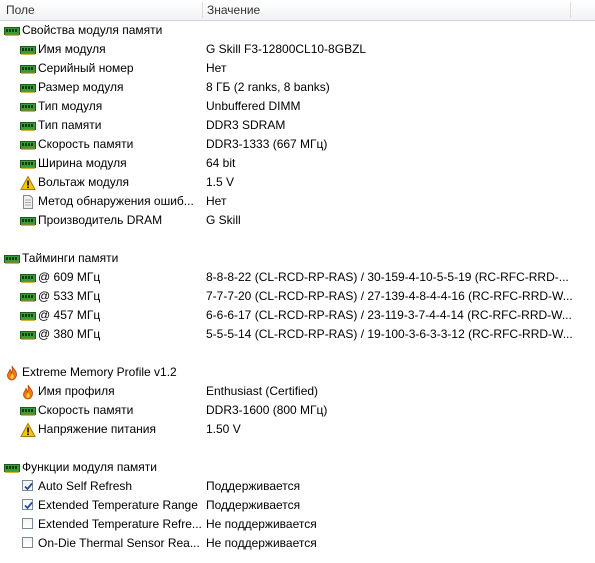 The height and width of the screenshot is (563, 595). What do you see at coordinates (70, 258) in the screenshot?
I see `section-title: Тайминги памяти` at bounding box center [70, 258].